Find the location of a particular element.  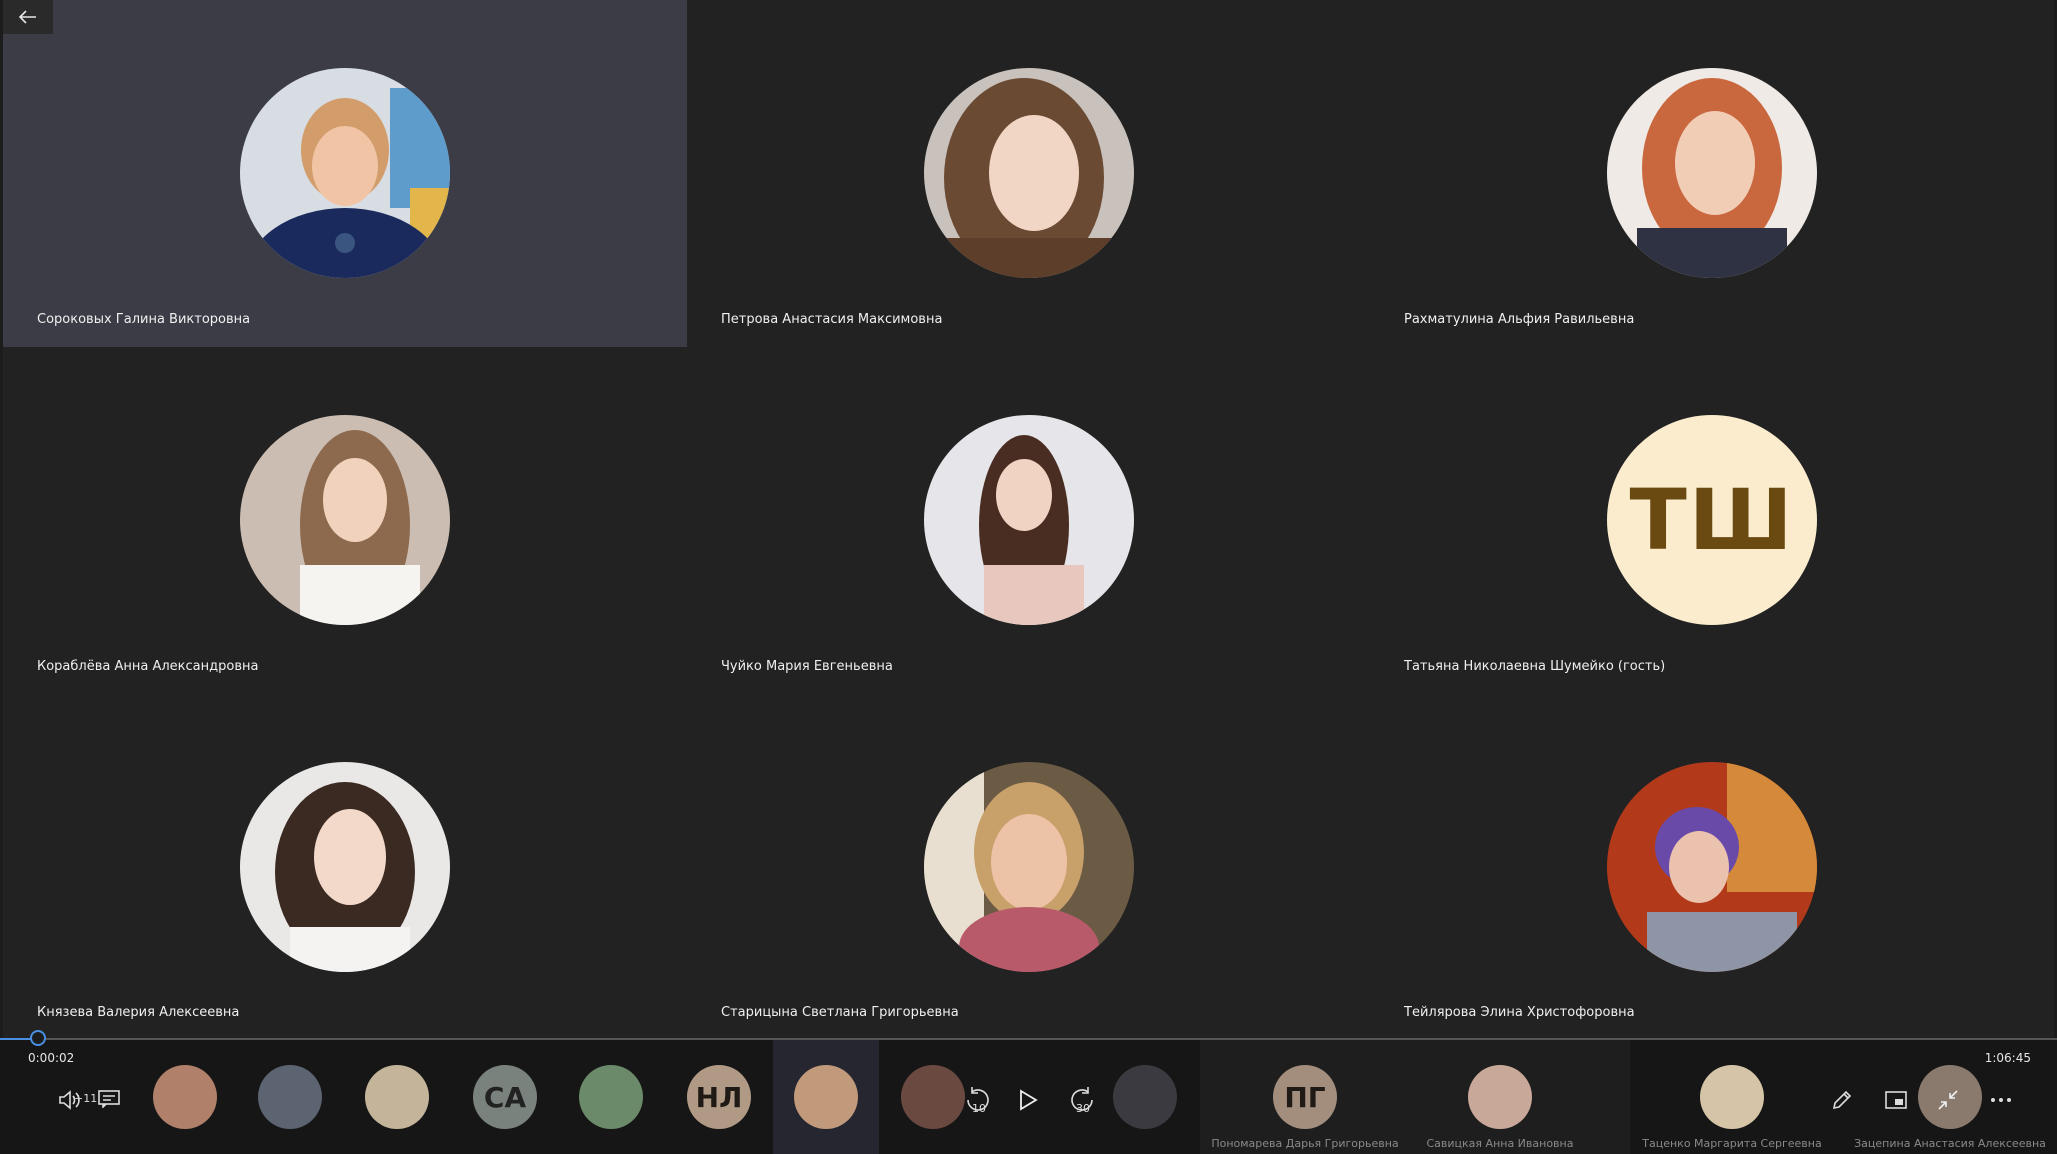

participant-tile: Тейлярова Элина Христофоровна is located at coordinates (1712, 867).